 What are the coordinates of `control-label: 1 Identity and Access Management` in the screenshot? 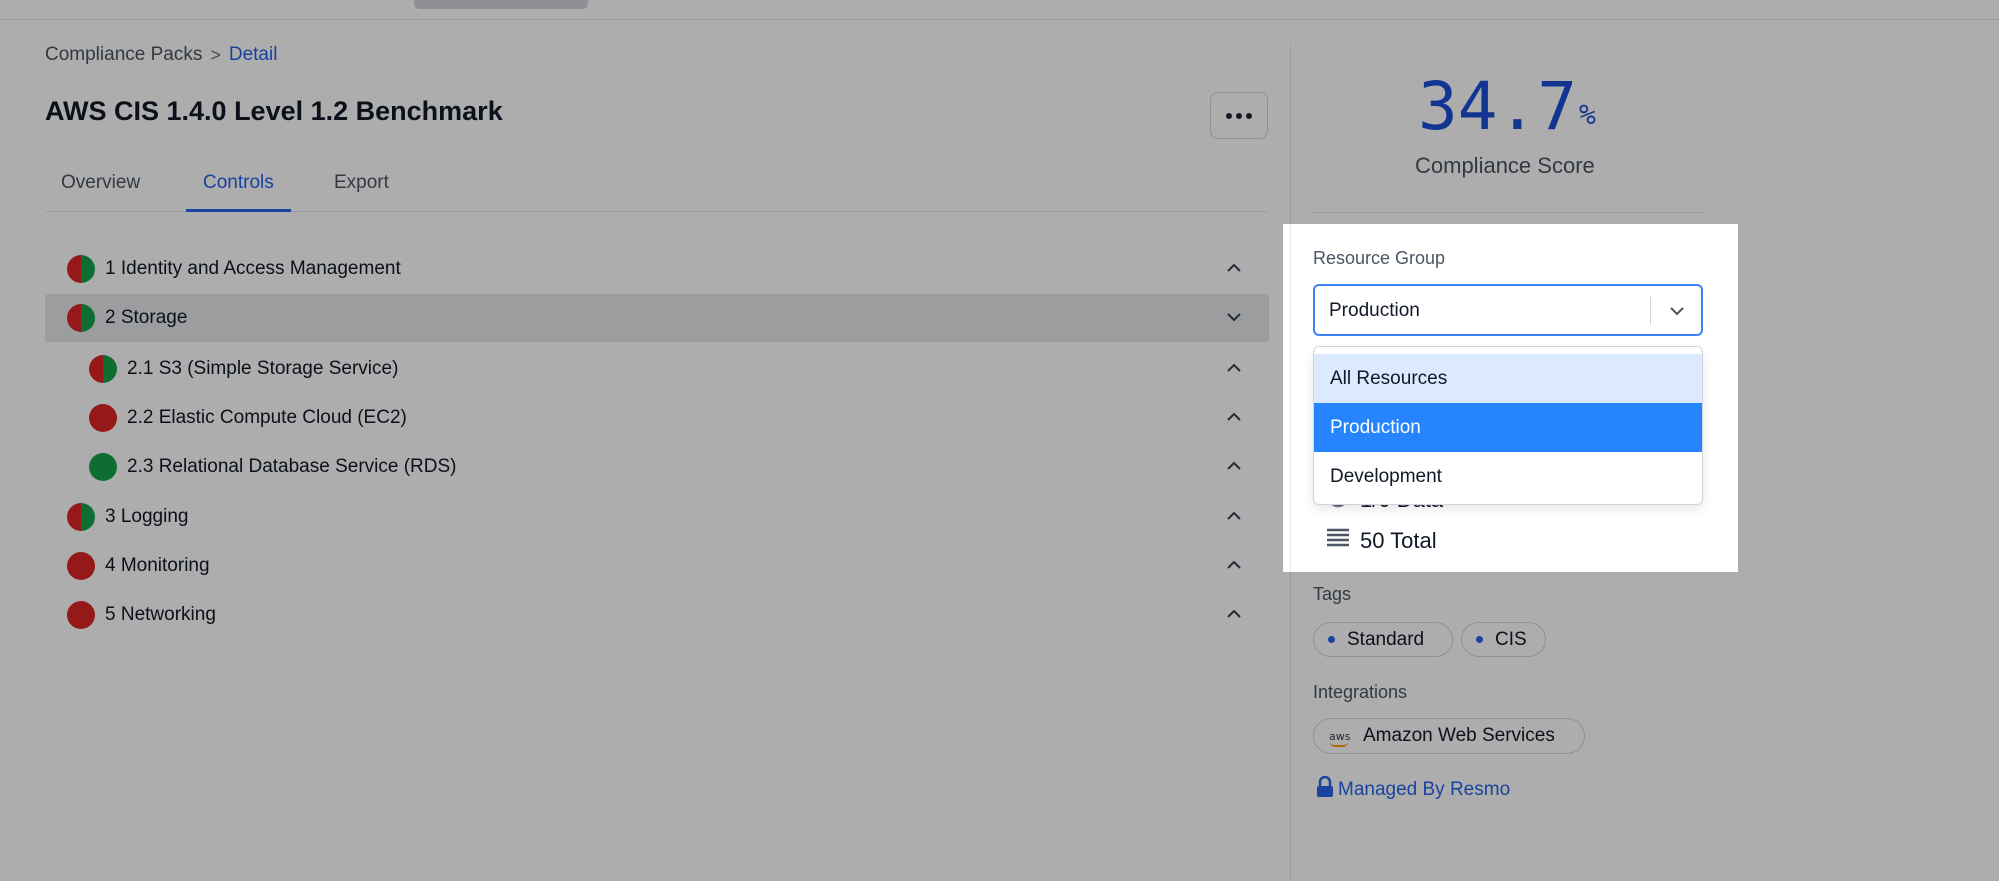 It's located at (253, 268).